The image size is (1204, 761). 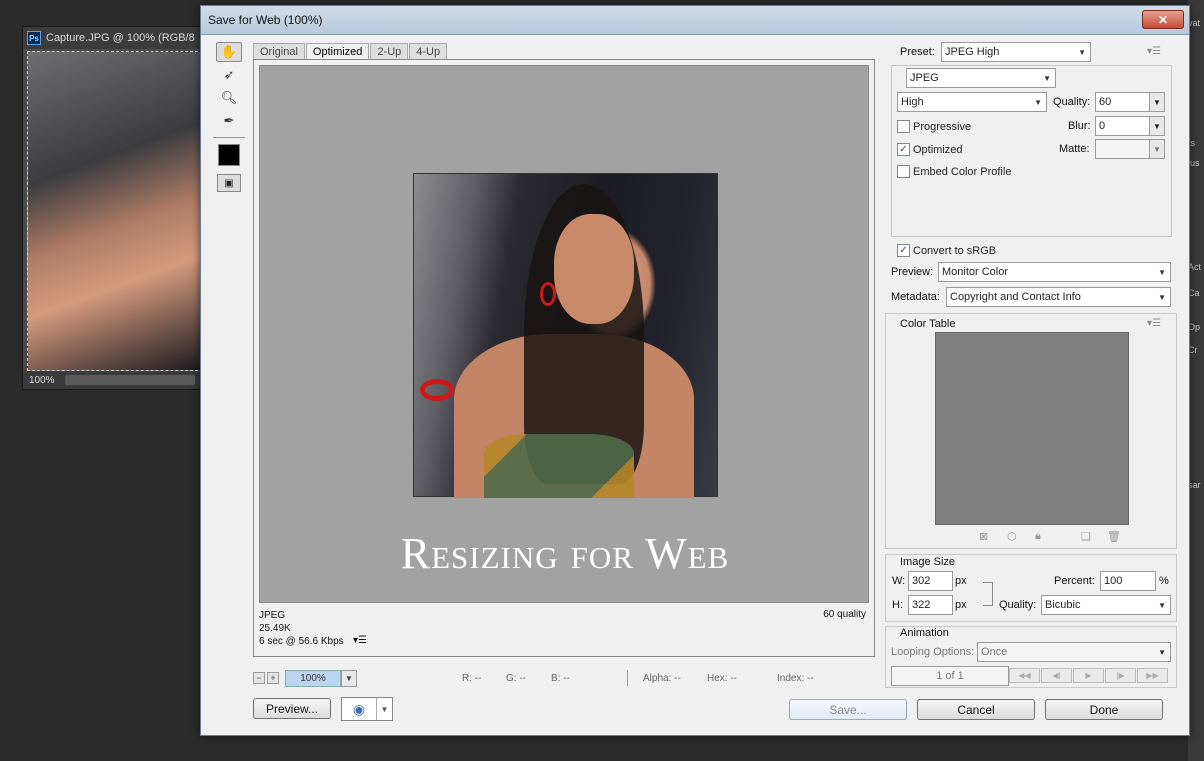 I want to click on quality-label: Quality:, so click(x=1072, y=102).